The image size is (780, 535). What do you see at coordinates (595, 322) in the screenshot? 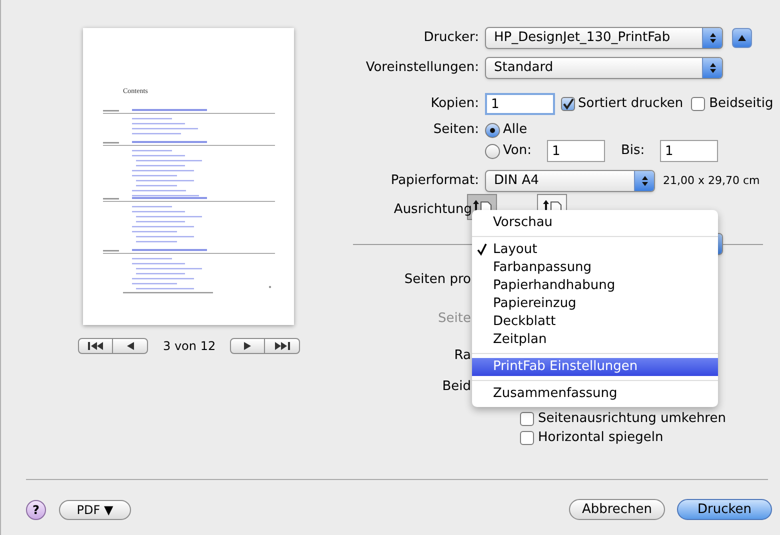
I see `menu-item: Deckblatt` at bounding box center [595, 322].